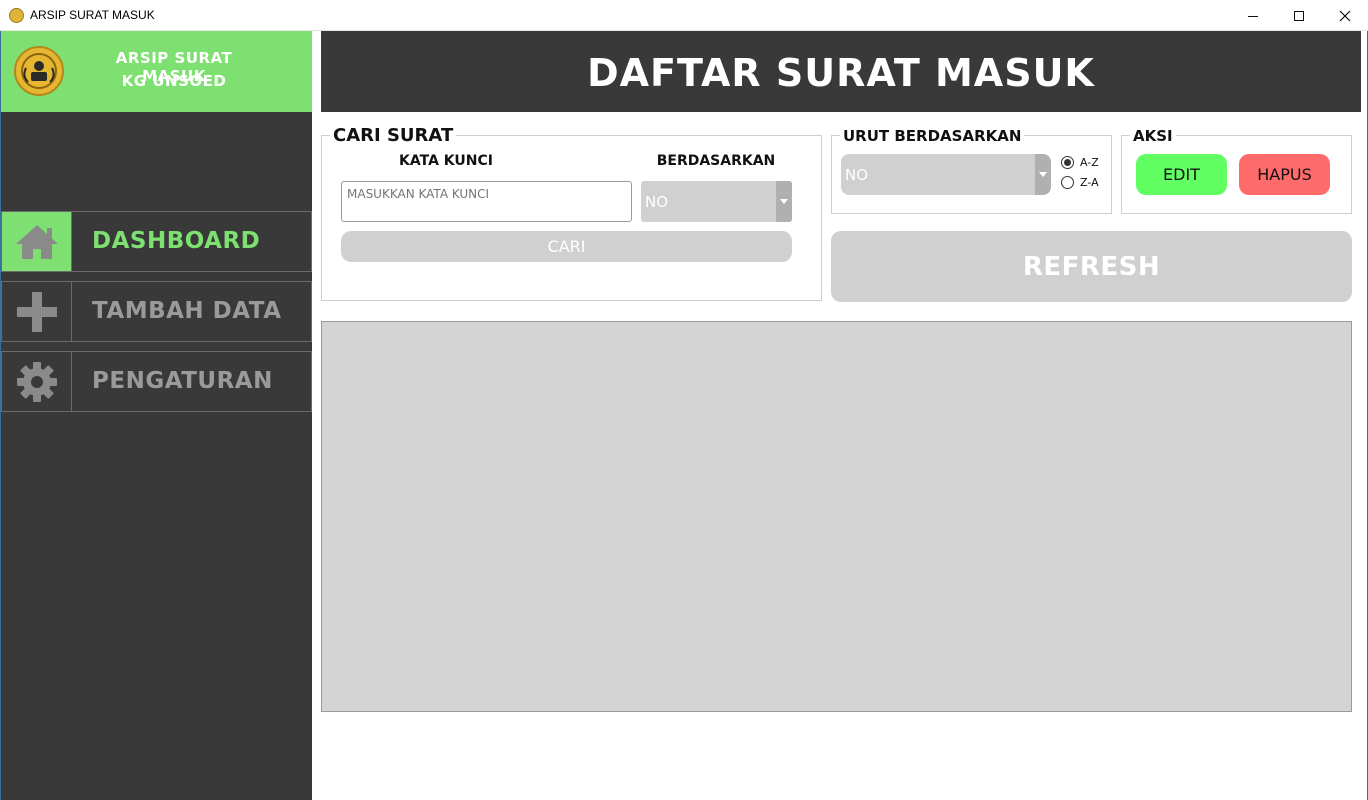 This screenshot has width=1368, height=800. I want to click on nav-label-dashboard: DASHBOARD, so click(176, 241).